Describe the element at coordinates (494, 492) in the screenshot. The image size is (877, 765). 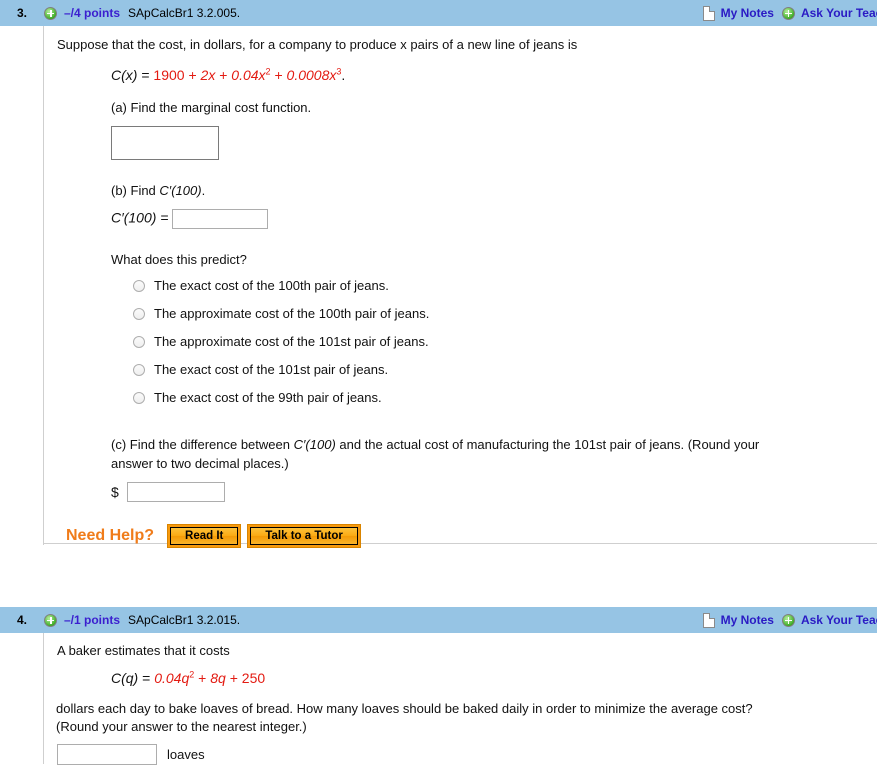
I see `part-c-answer-row: $` at that location.